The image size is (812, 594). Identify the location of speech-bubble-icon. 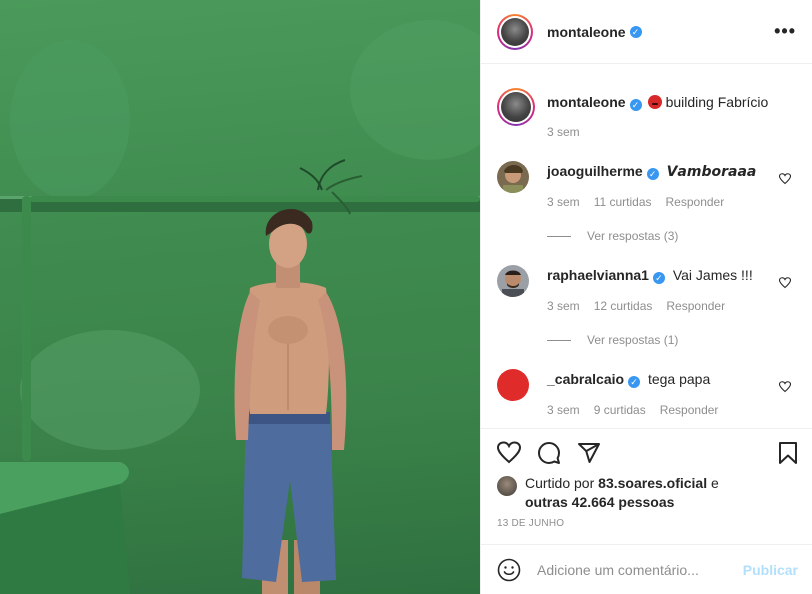
(549, 453).